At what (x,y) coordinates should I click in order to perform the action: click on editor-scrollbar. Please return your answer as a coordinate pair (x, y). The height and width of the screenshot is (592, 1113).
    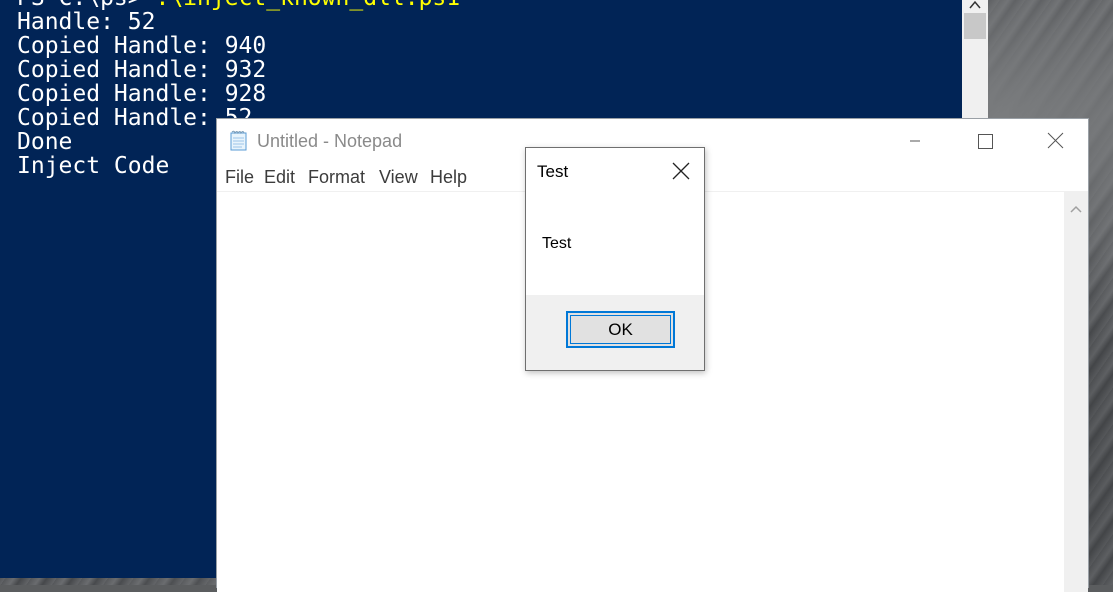
    Looking at the image, I should click on (1076, 392).